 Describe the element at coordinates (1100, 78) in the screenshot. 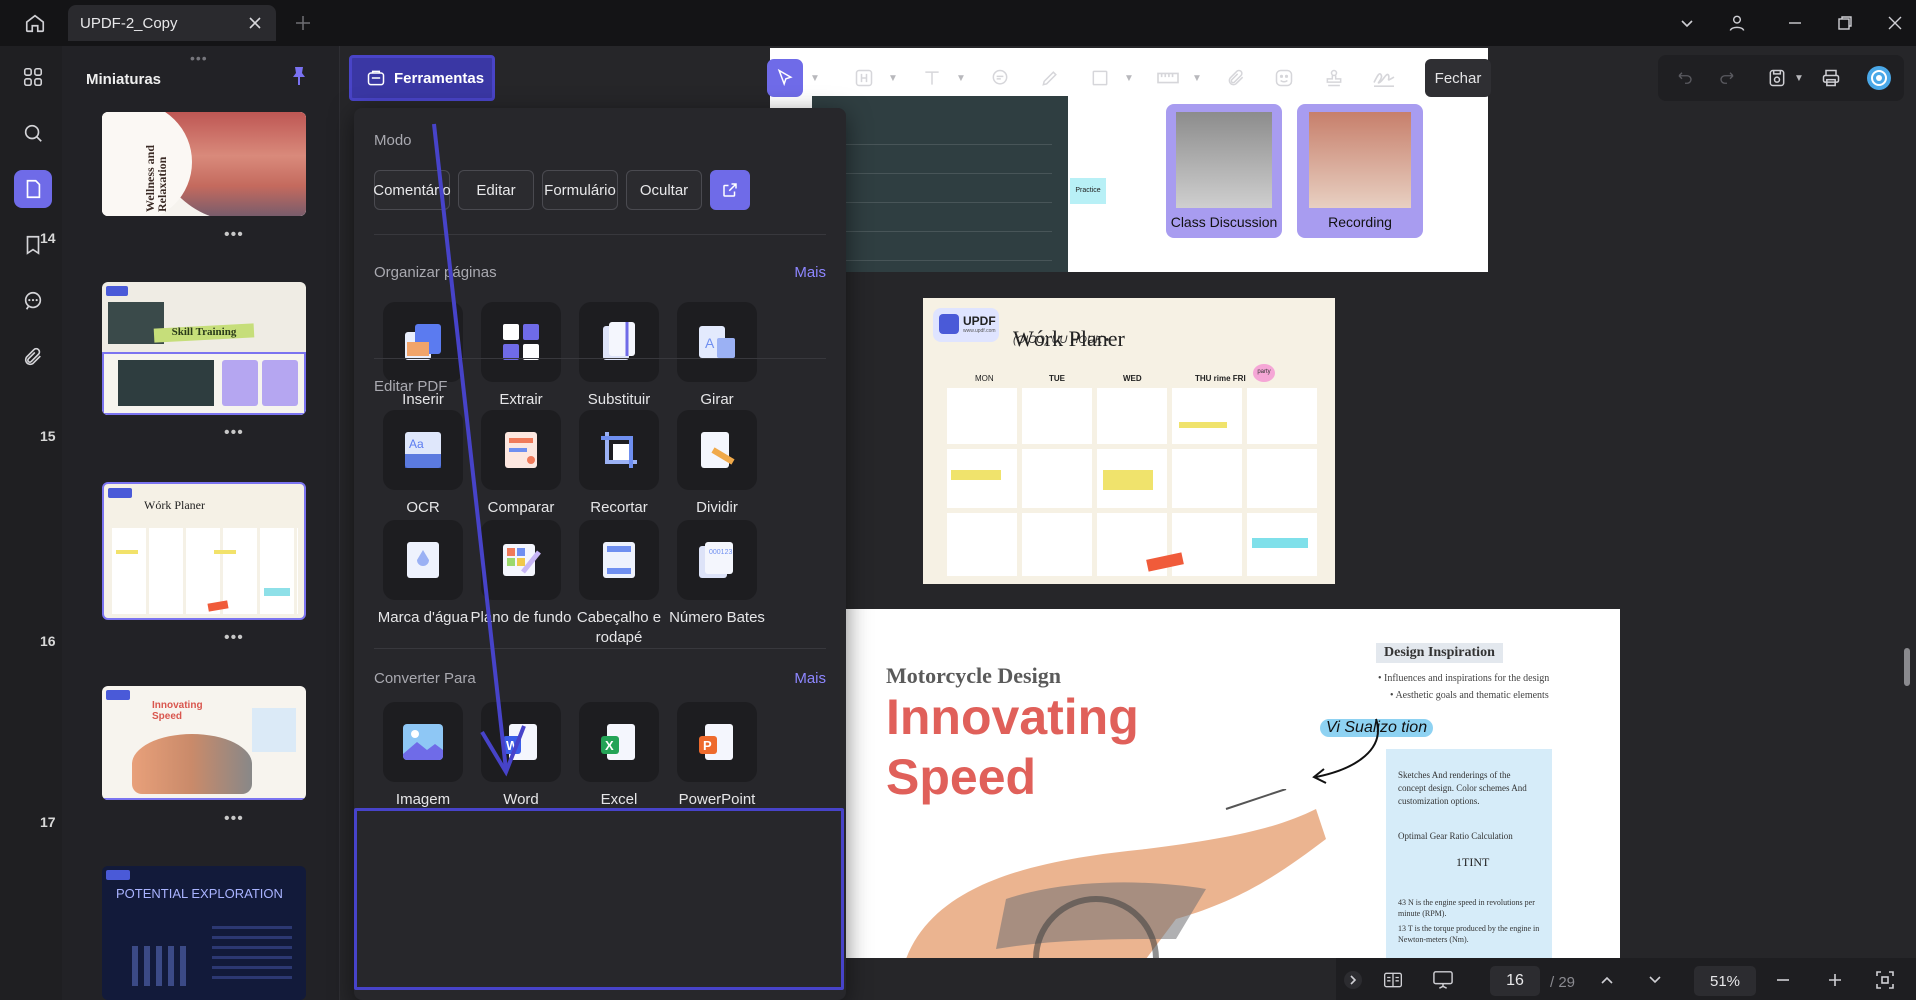

I see `shape-tool-icon` at that location.